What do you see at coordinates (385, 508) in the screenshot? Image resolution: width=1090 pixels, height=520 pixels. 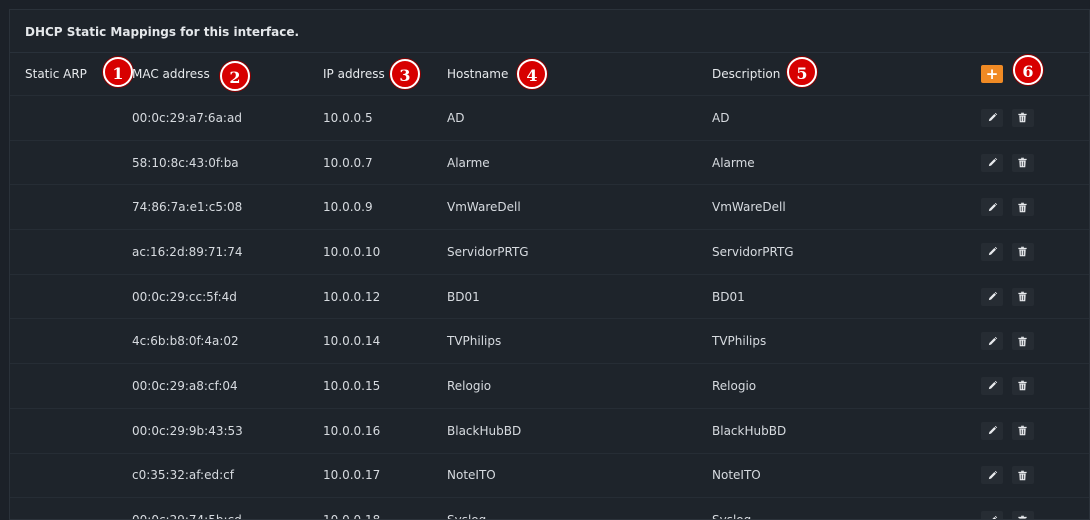 I see `ip-cell: 10.0.0.18` at bounding box center [385, 508].